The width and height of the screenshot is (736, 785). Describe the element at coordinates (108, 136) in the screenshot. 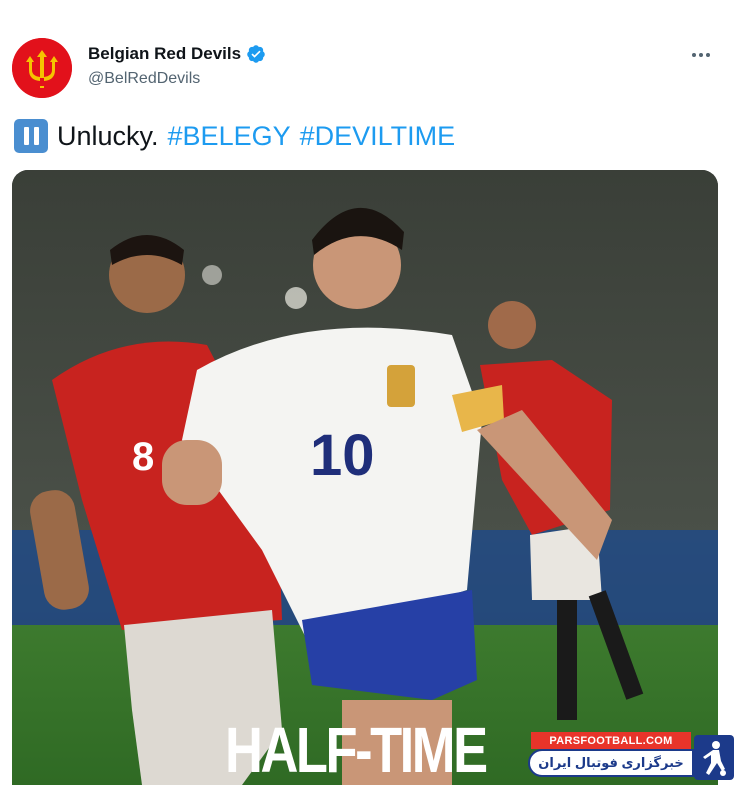

I see `tweet-body-text: Unlucky.` at that location.